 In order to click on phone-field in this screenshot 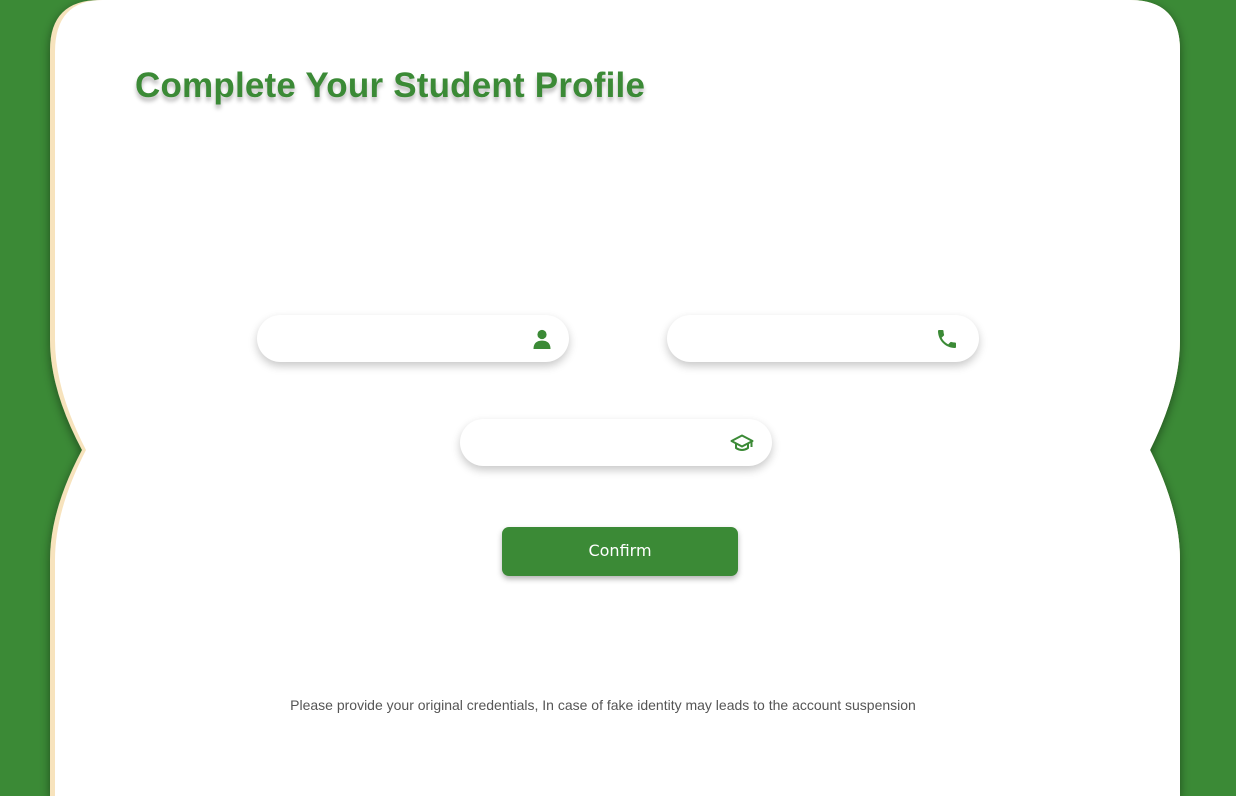, I will do `click(823, 338)`.